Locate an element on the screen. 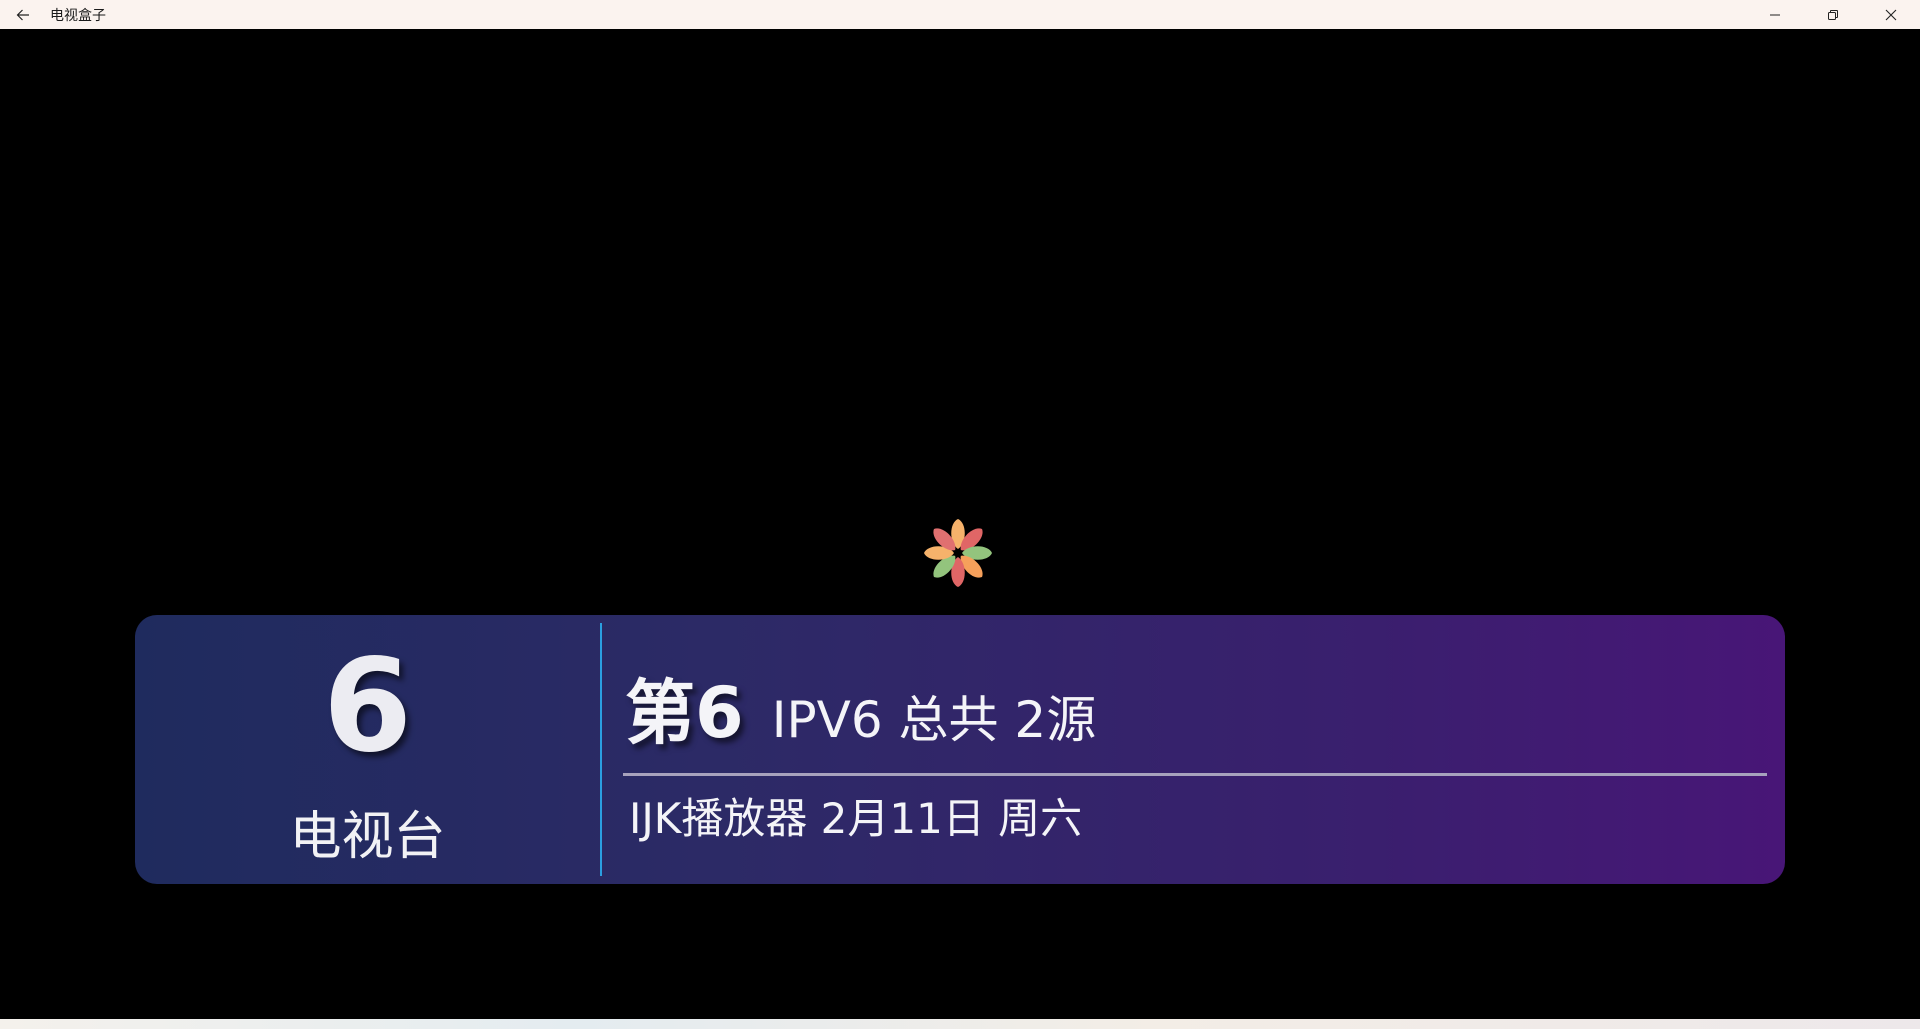 Image resolution: width=1920 pixels, height=1029 pixels. vertical-divider is located at coordinates (601, 749).